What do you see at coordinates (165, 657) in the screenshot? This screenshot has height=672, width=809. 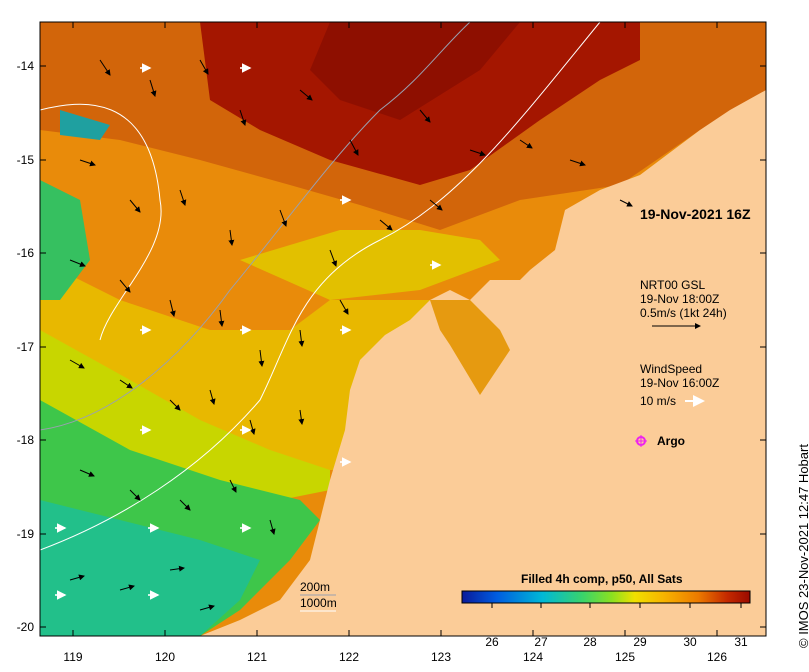 I see `x-tick-label: 120` at bounding box center [165, 657].